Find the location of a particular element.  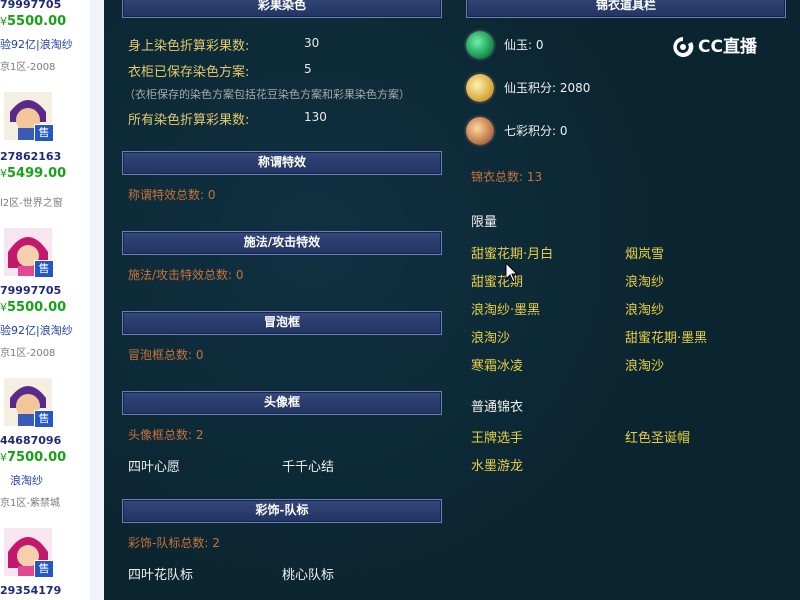

jade-points-label: 仙玉积分: 2080 is located at coordinates (547, 88).